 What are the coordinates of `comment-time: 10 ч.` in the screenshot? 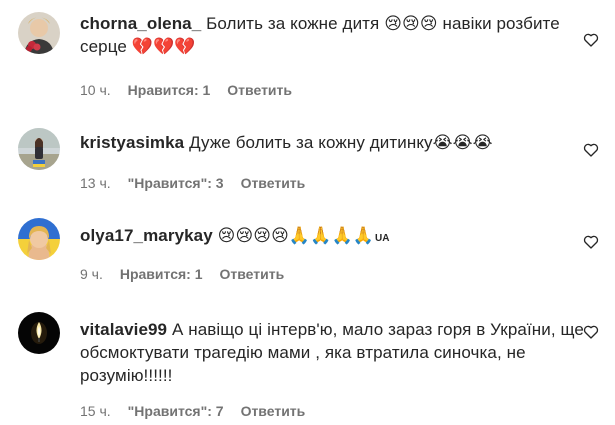 It's located at (95, 90).